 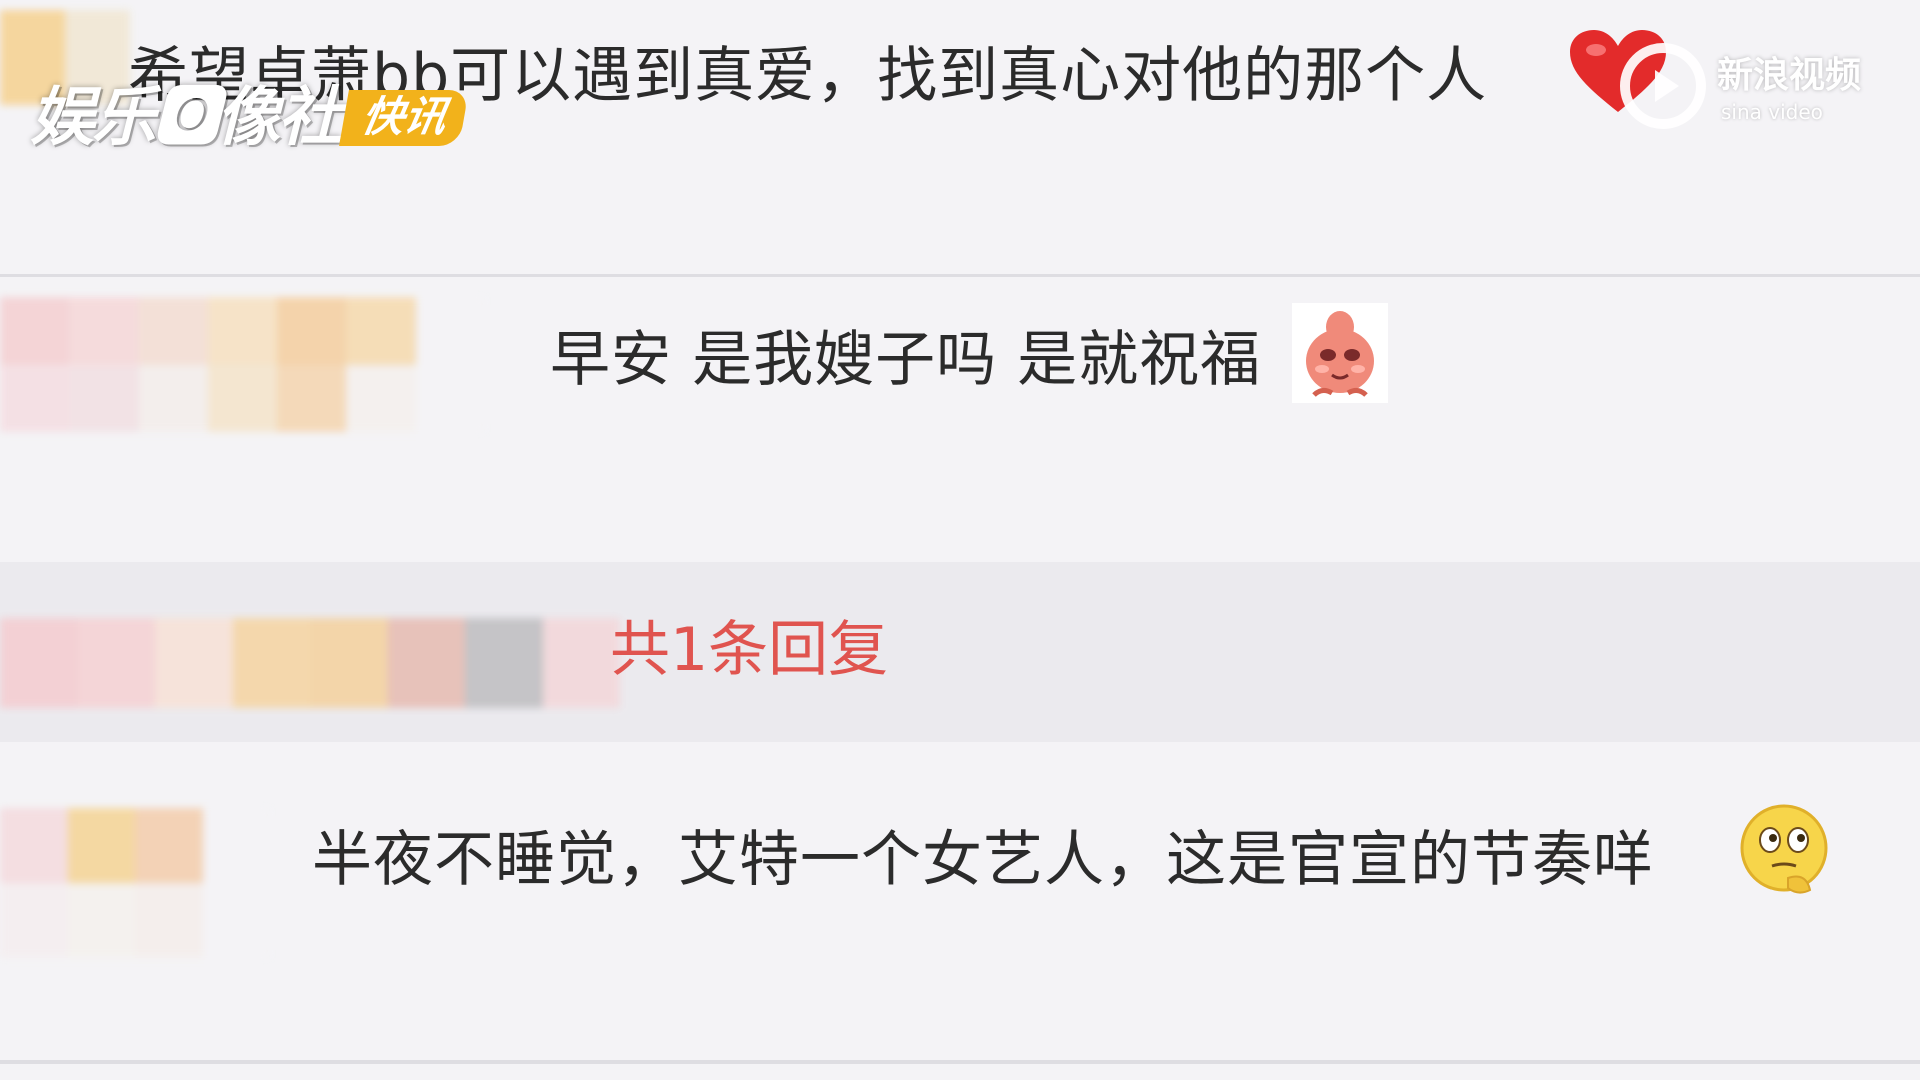 I want to click on entertainment-brand-watermark: 娱乐🅾像社 快讯, so click(x=249, y=118).